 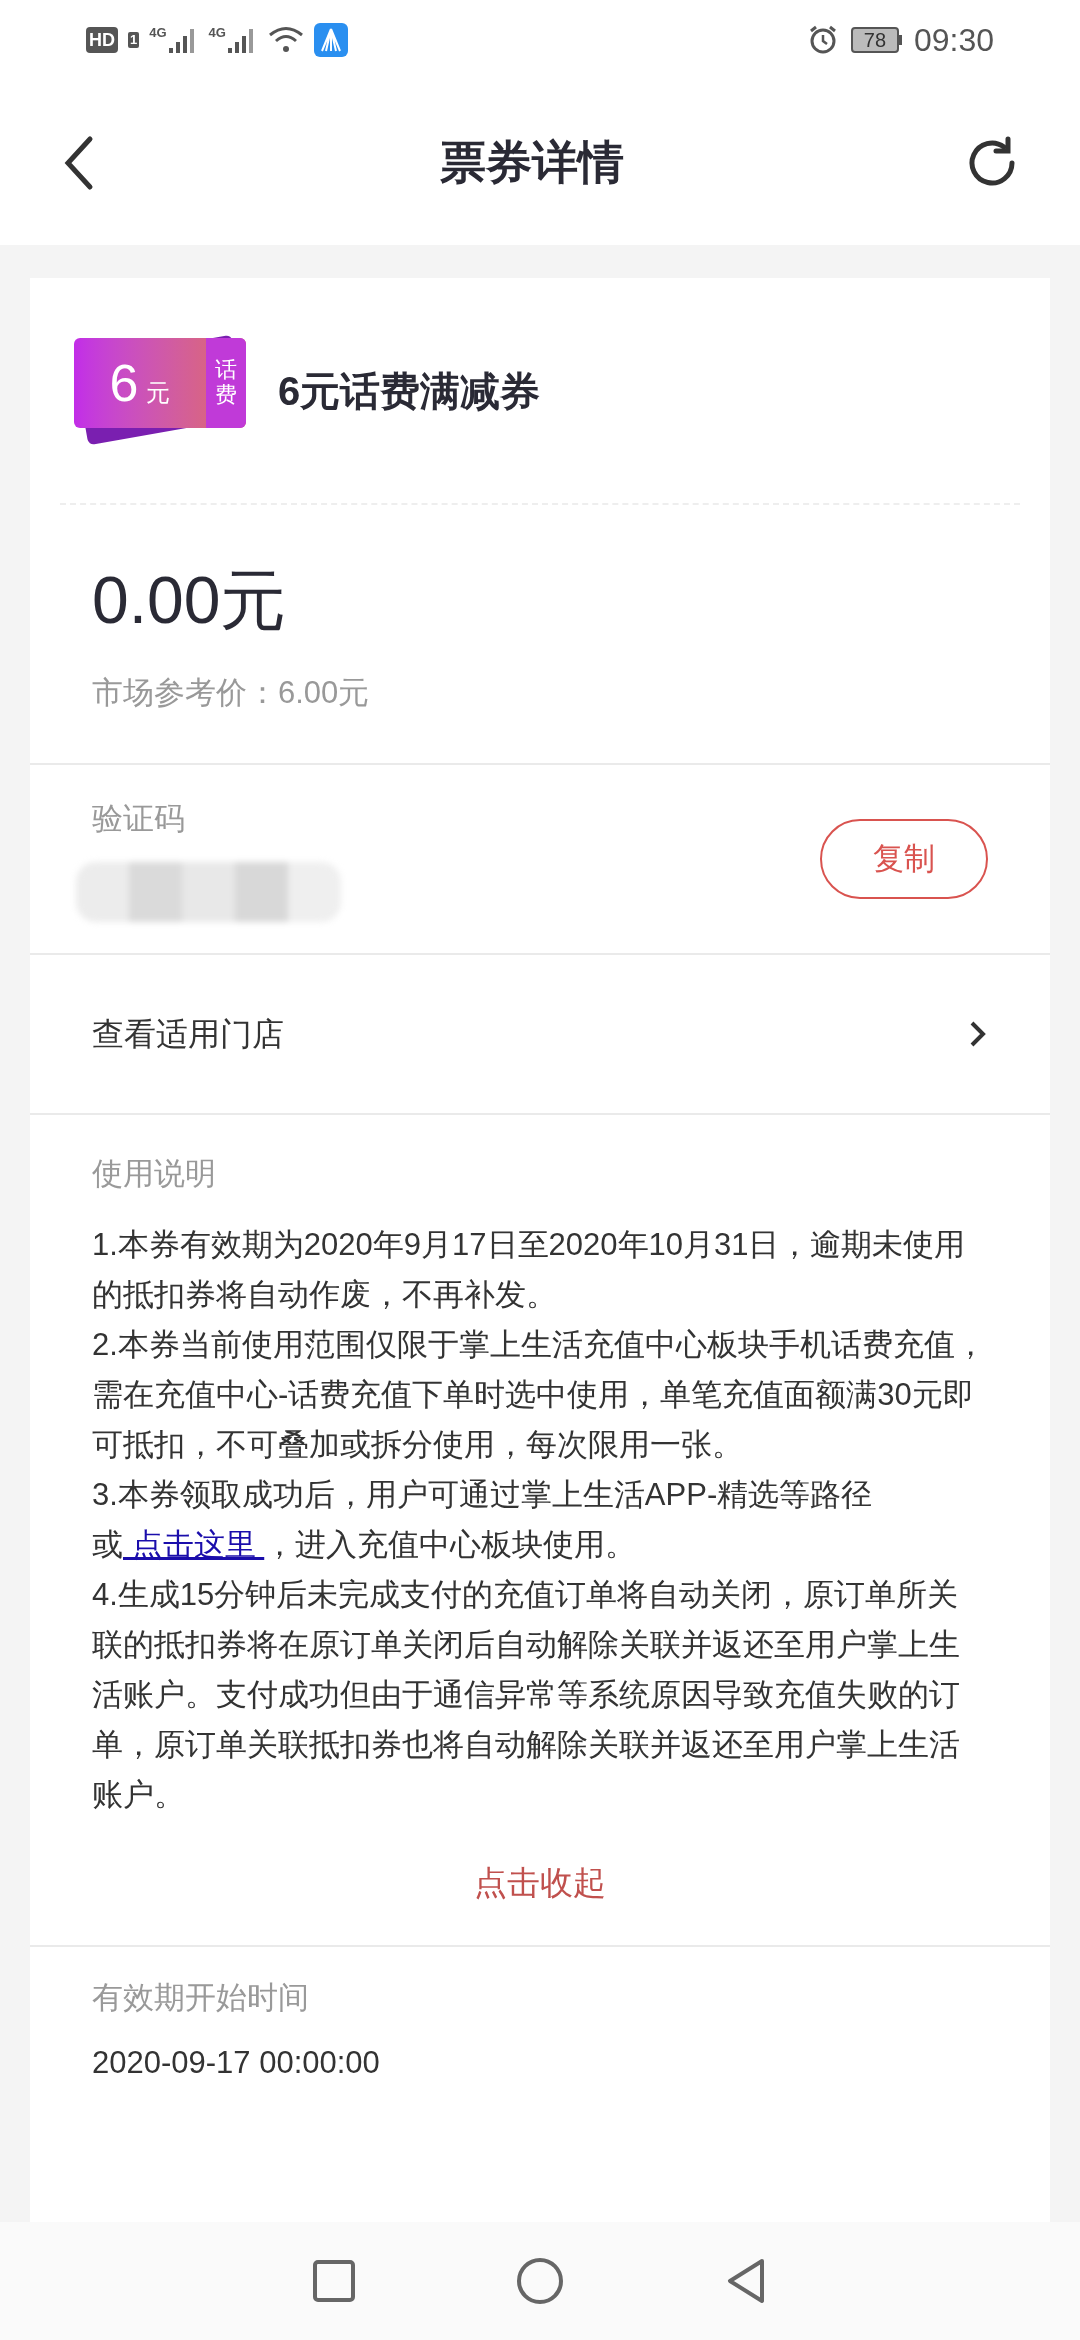 What do you see at coordinates (978, 1034) in the screenshot?
I see `chevron-right-icon` at bounding box center [978, 1034].